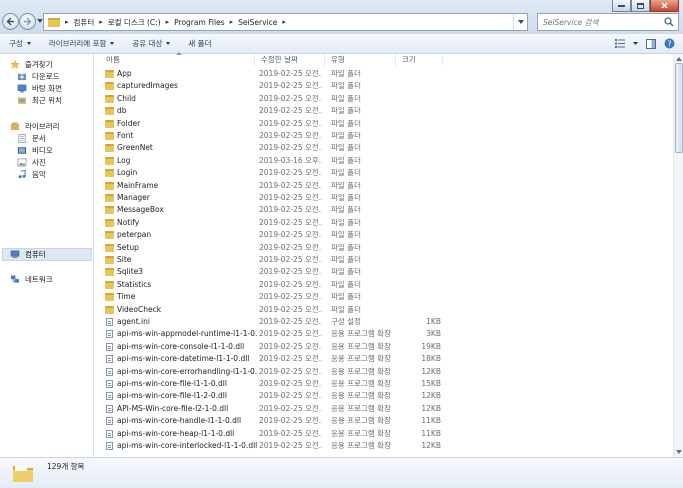 The image size is (683, 488). I want to click on breadcrumb-computer: 컴퓨터, so click(84, 22).